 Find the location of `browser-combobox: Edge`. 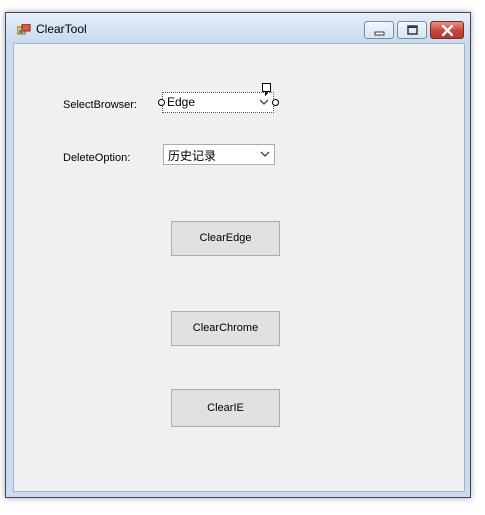

browser-combobox: Edge is located at coordinates (218, 102).